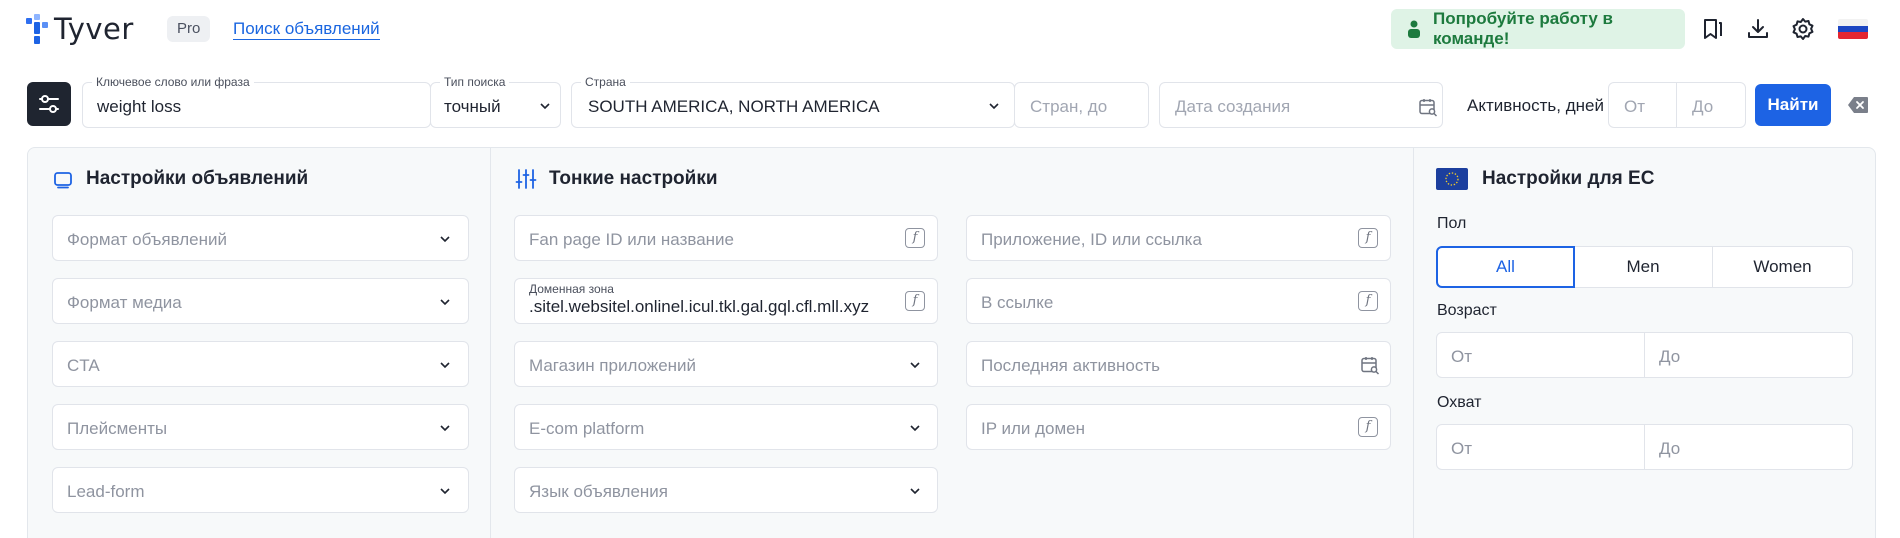 The width and height of the screenshot is (1900, 538). I want to click on gender-option-men: Men, so click(1643, 267).